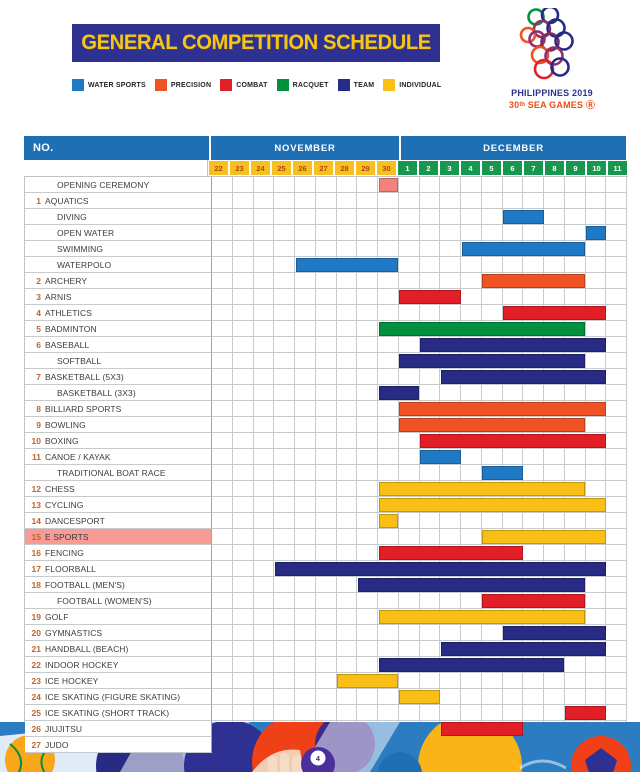 The height and width of the screenshot is (772, 640). Describe the element at coordinates (326, 329) in the screenshot. I see `table-row: 5 BADMINTON` at that location.